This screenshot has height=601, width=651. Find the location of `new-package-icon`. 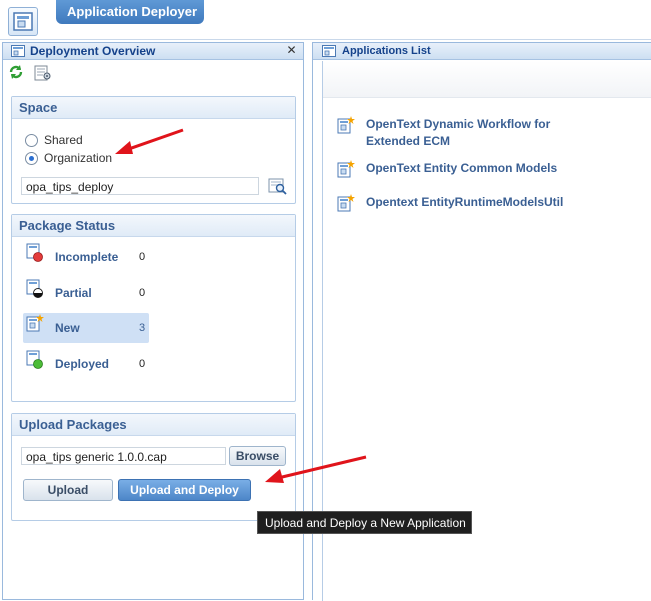

new-package-icon is located at coordinates (35, 324).